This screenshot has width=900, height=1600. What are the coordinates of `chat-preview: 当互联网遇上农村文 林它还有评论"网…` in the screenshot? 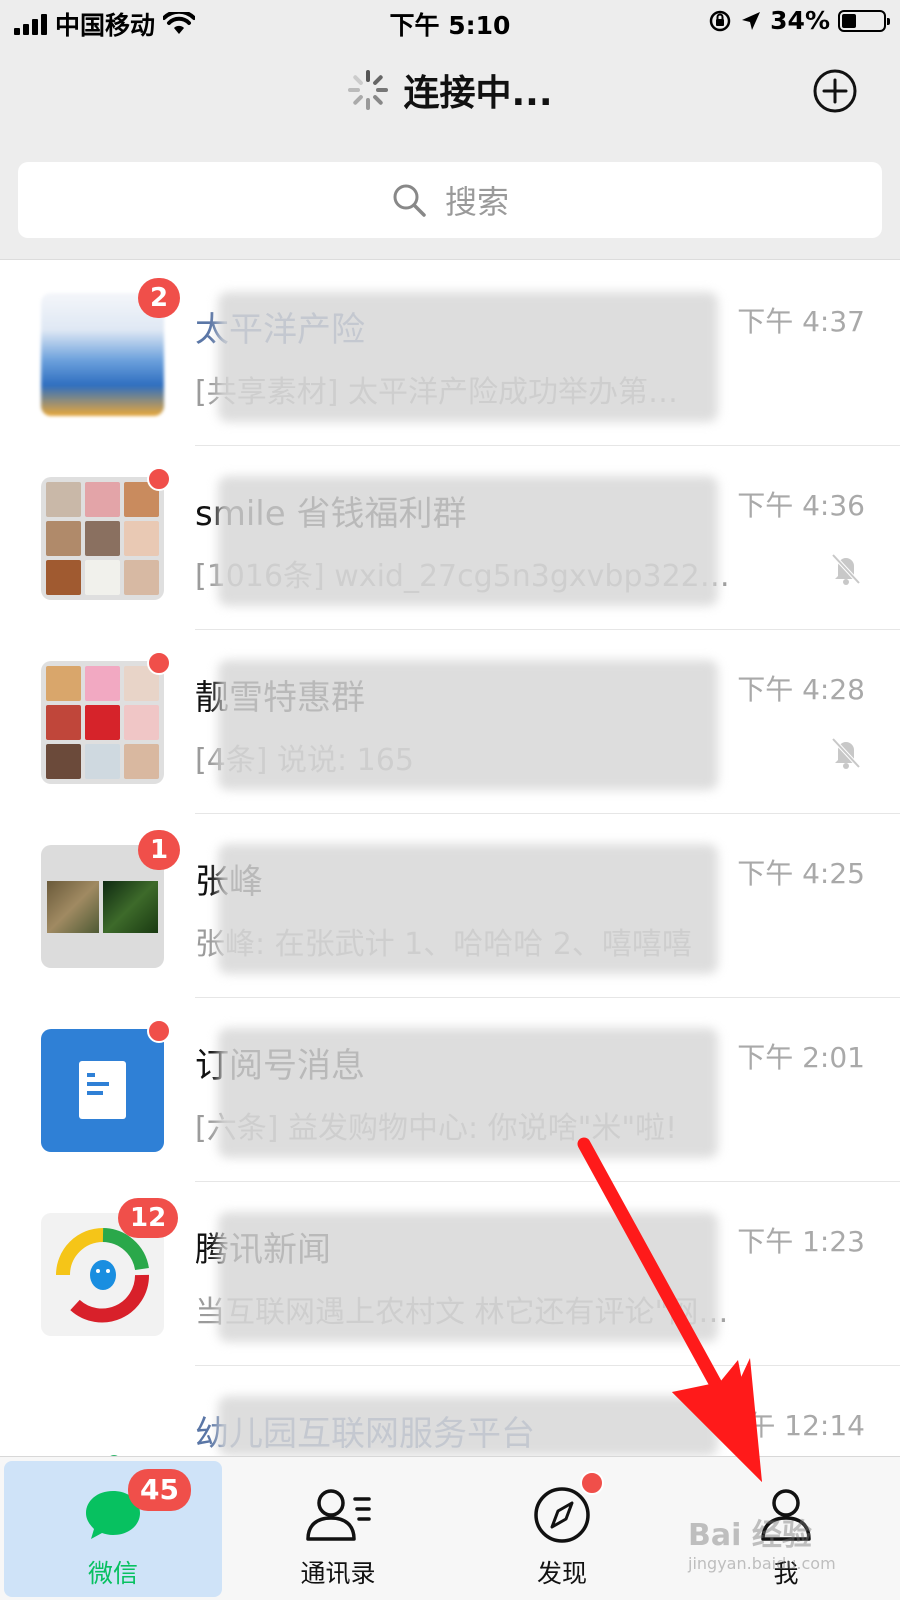 It's located at (462, 1312).